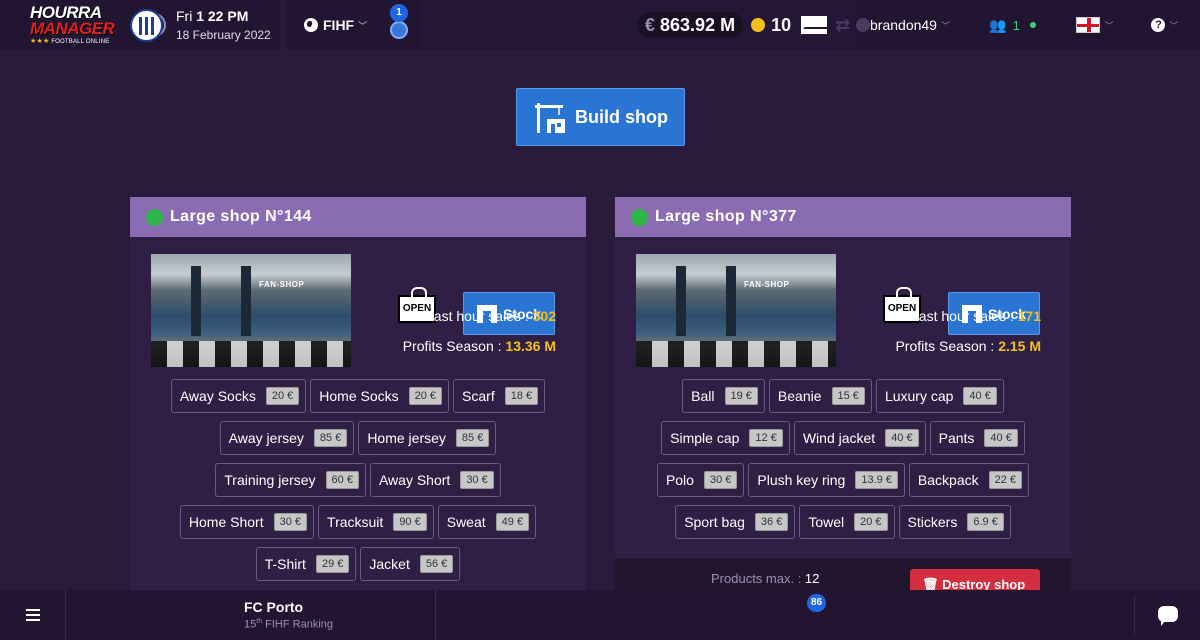  I want to click on help-menu: ? ﹀, so click(1165, 25).